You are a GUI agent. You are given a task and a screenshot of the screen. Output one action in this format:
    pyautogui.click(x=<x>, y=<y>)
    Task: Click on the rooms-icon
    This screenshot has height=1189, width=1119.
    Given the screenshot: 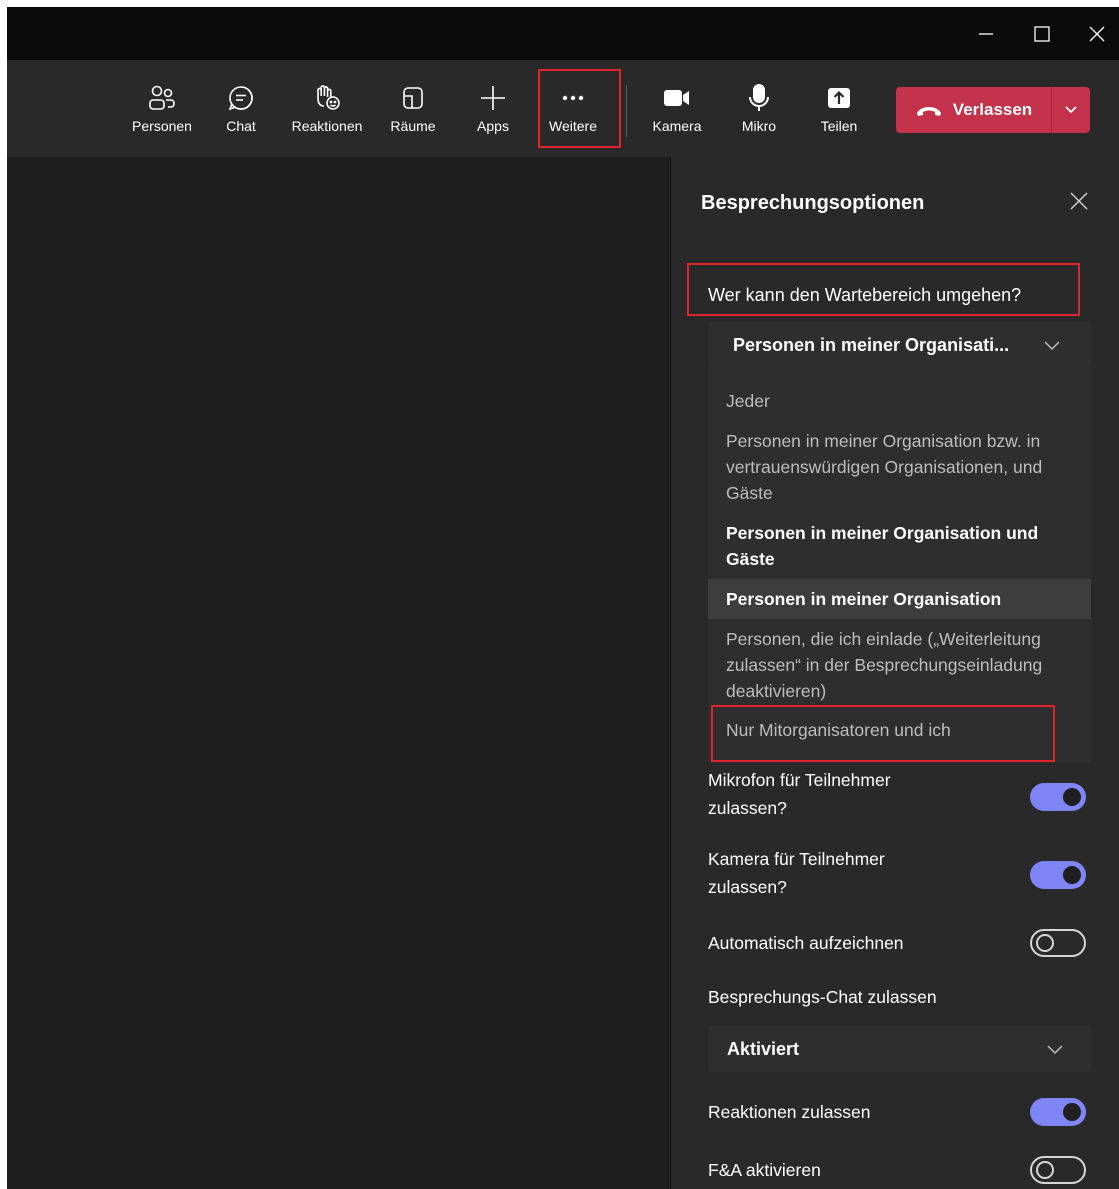 What is the action you would take?
    pyautogui.click(x=413, y=98)
    